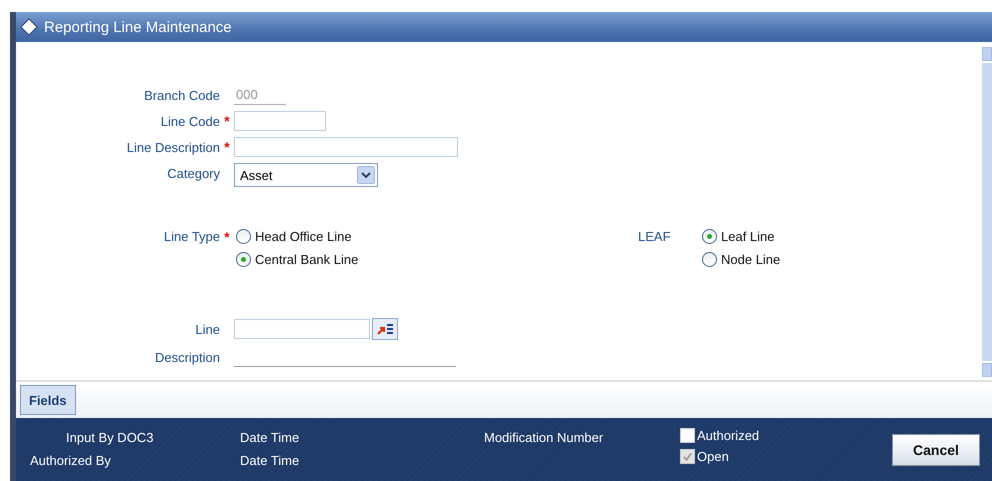 The height and width of the screenshot is (481, 992). I want to click on radio-option: Head Office Line, so click(297, 236).